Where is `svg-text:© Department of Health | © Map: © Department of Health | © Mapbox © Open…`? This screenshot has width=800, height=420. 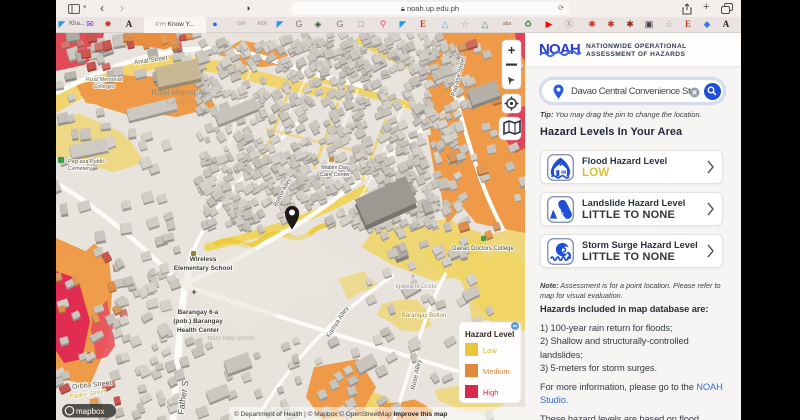 svg-text:© Department of Health | © Map: © Department of Health | © Mapbox © Open… is located at coordinates (340, 414).